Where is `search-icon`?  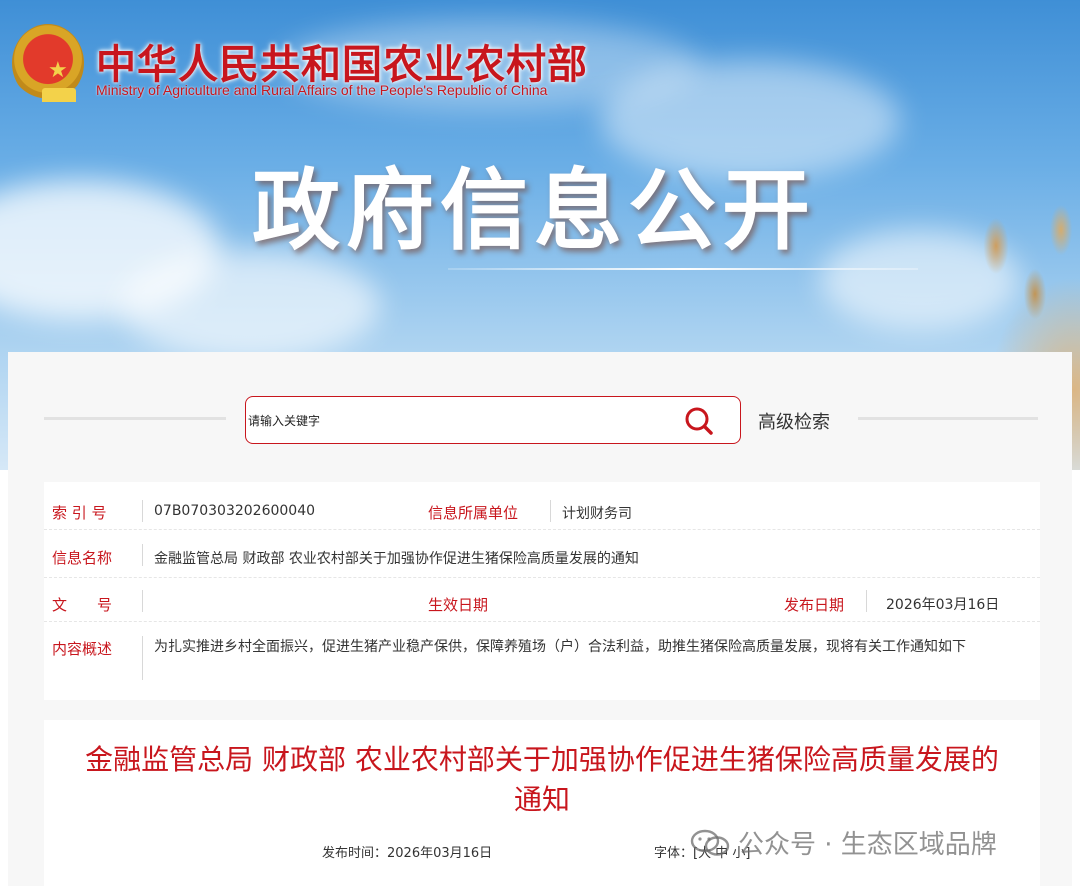 search-icon is located at coordinates (699, 421).